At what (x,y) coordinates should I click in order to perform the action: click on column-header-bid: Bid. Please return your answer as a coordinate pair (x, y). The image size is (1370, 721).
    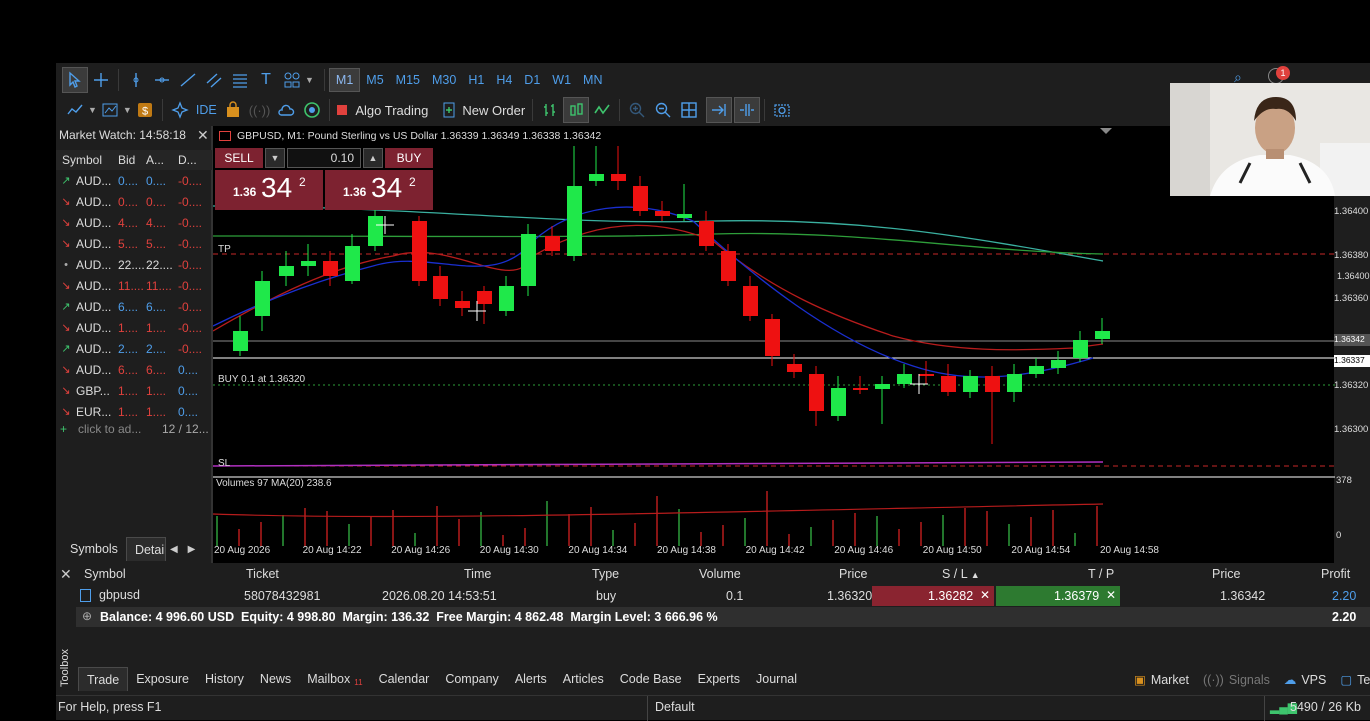
    Looking at the image, I should click on (132, 160).